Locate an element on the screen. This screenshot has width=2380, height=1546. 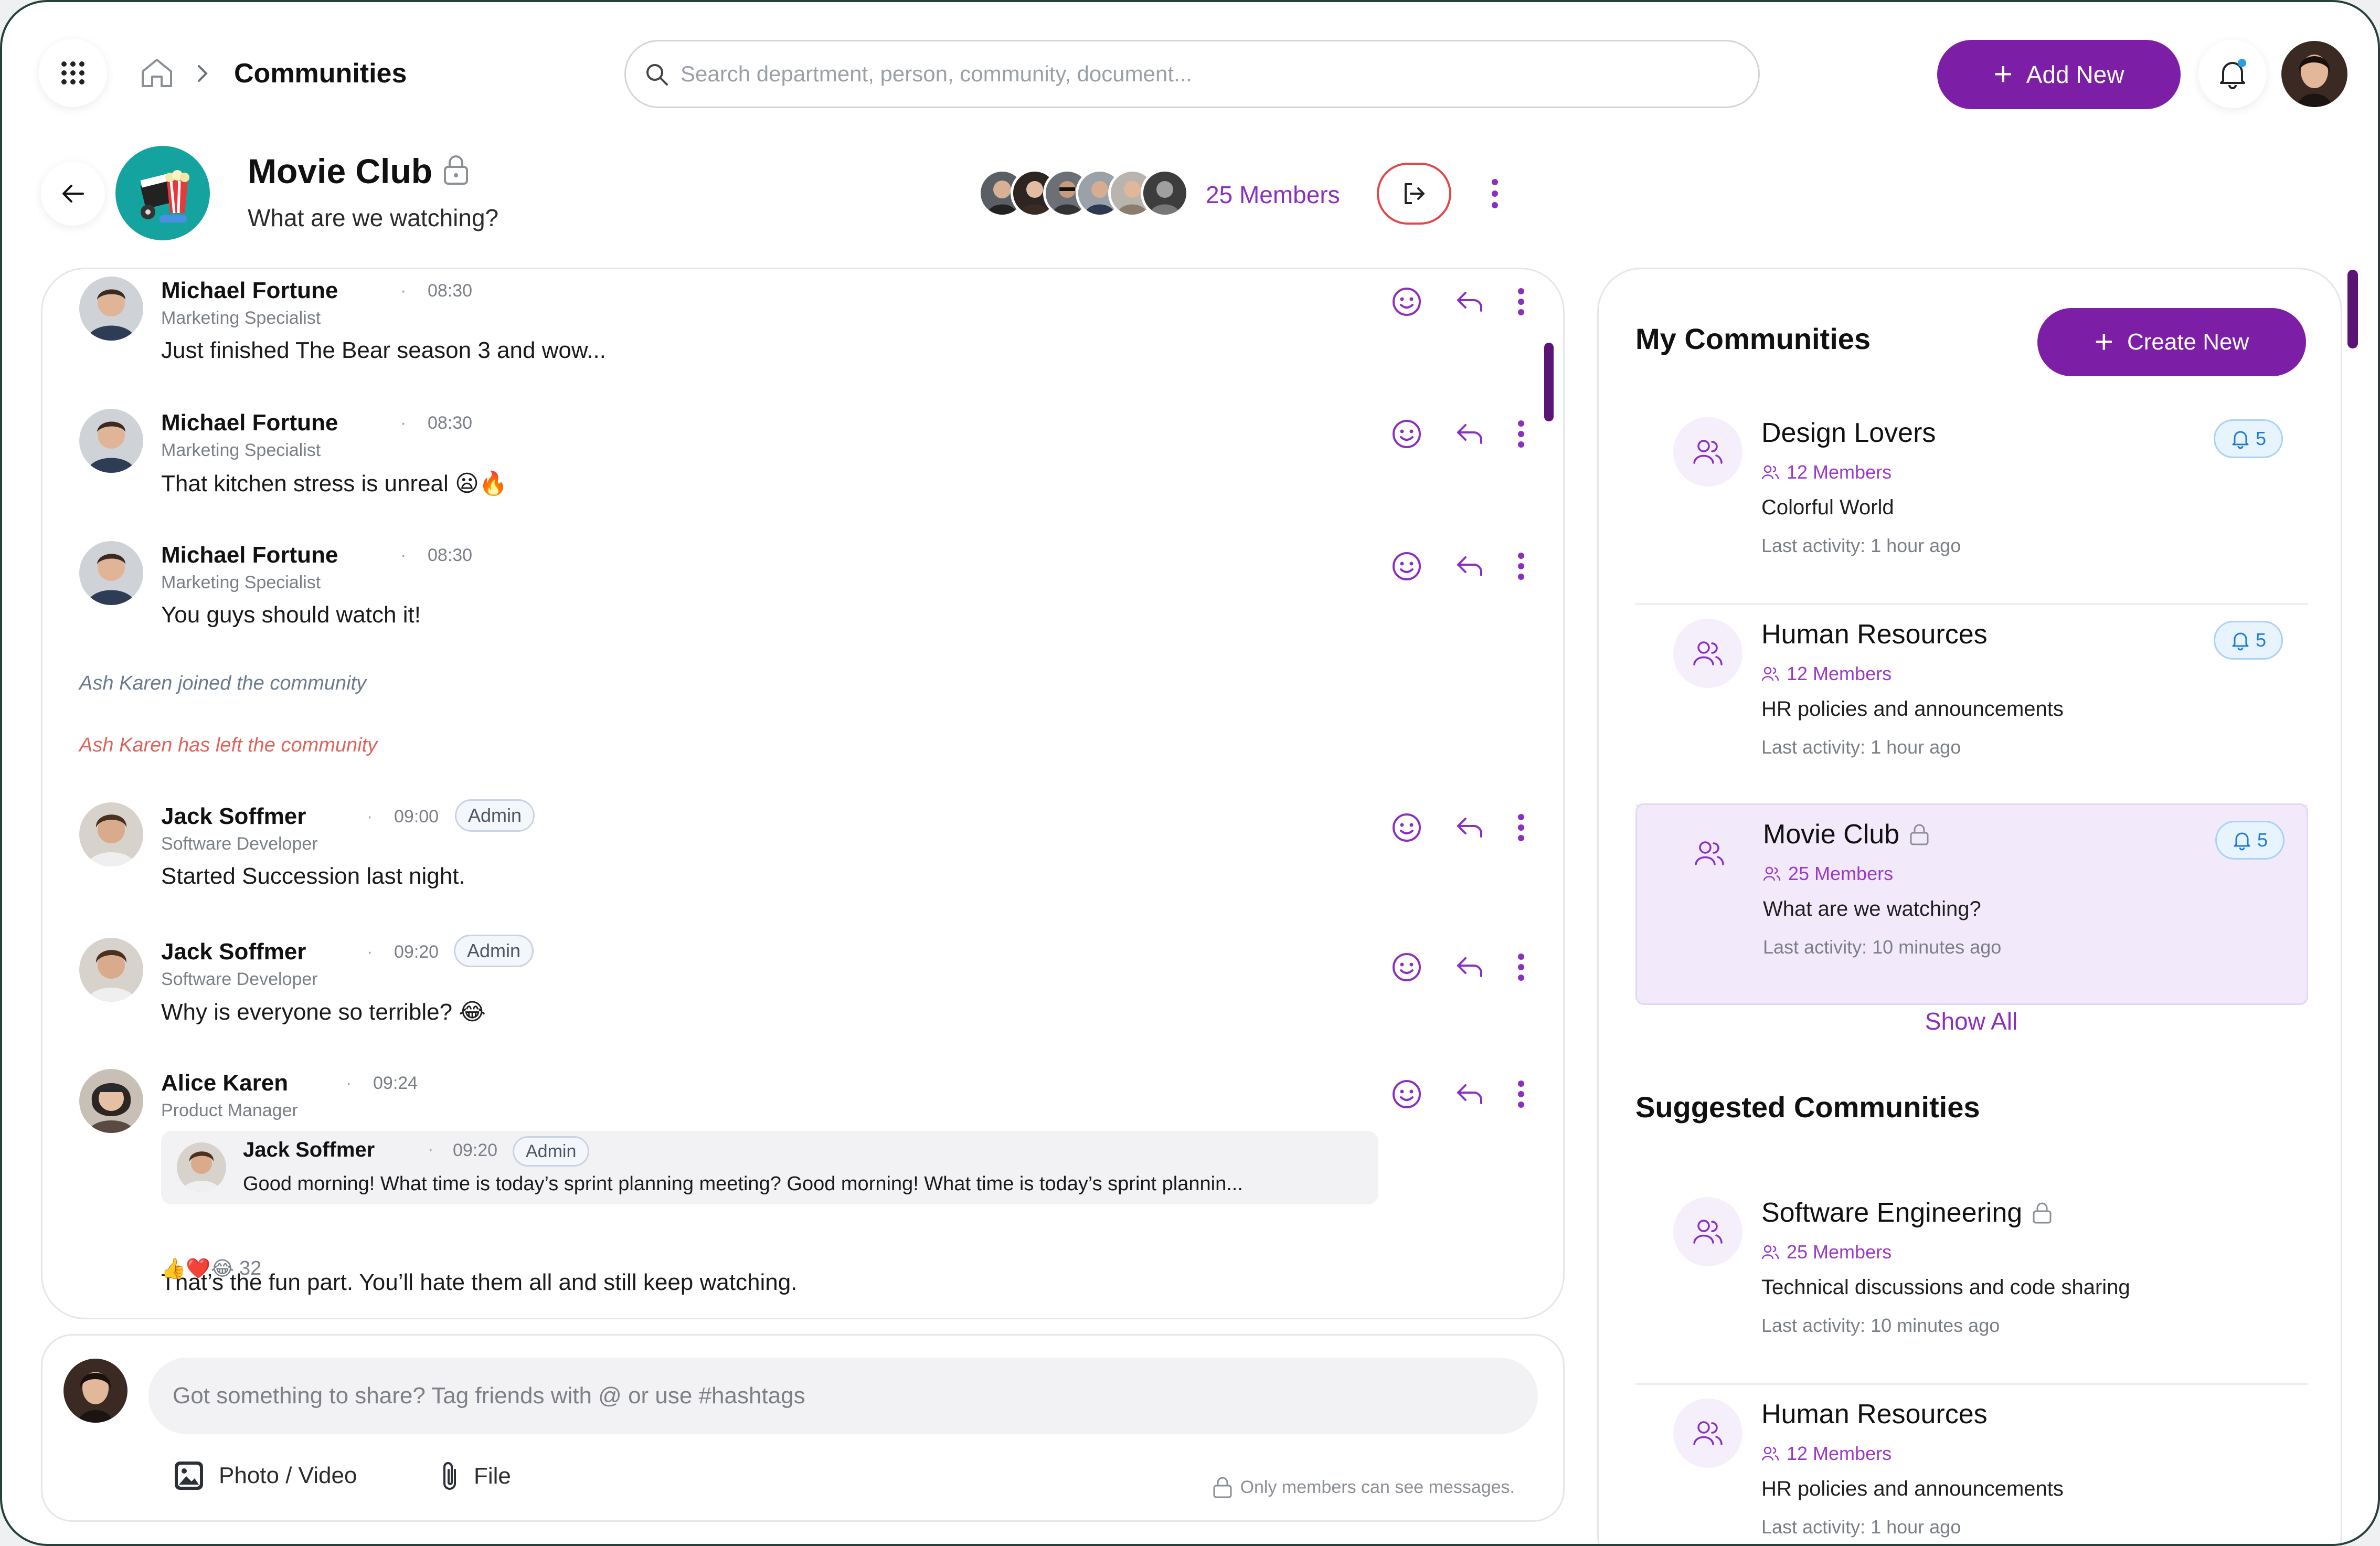
community-description: HR policies and announcements is located at coordinates (1912, 709).